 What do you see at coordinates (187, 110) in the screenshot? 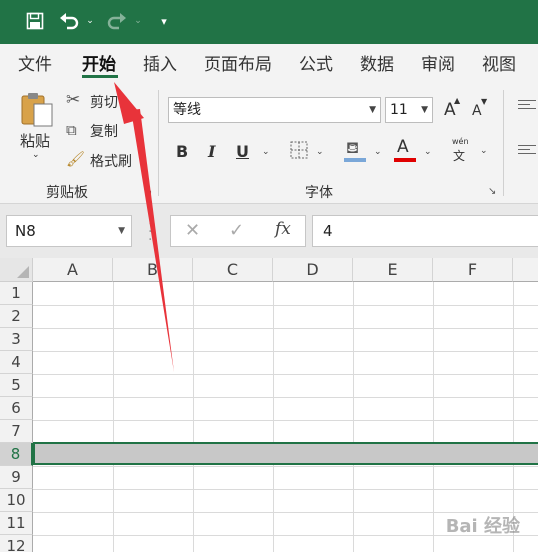
I see `font-name-value: 等线` at bounding box center [187, 110].